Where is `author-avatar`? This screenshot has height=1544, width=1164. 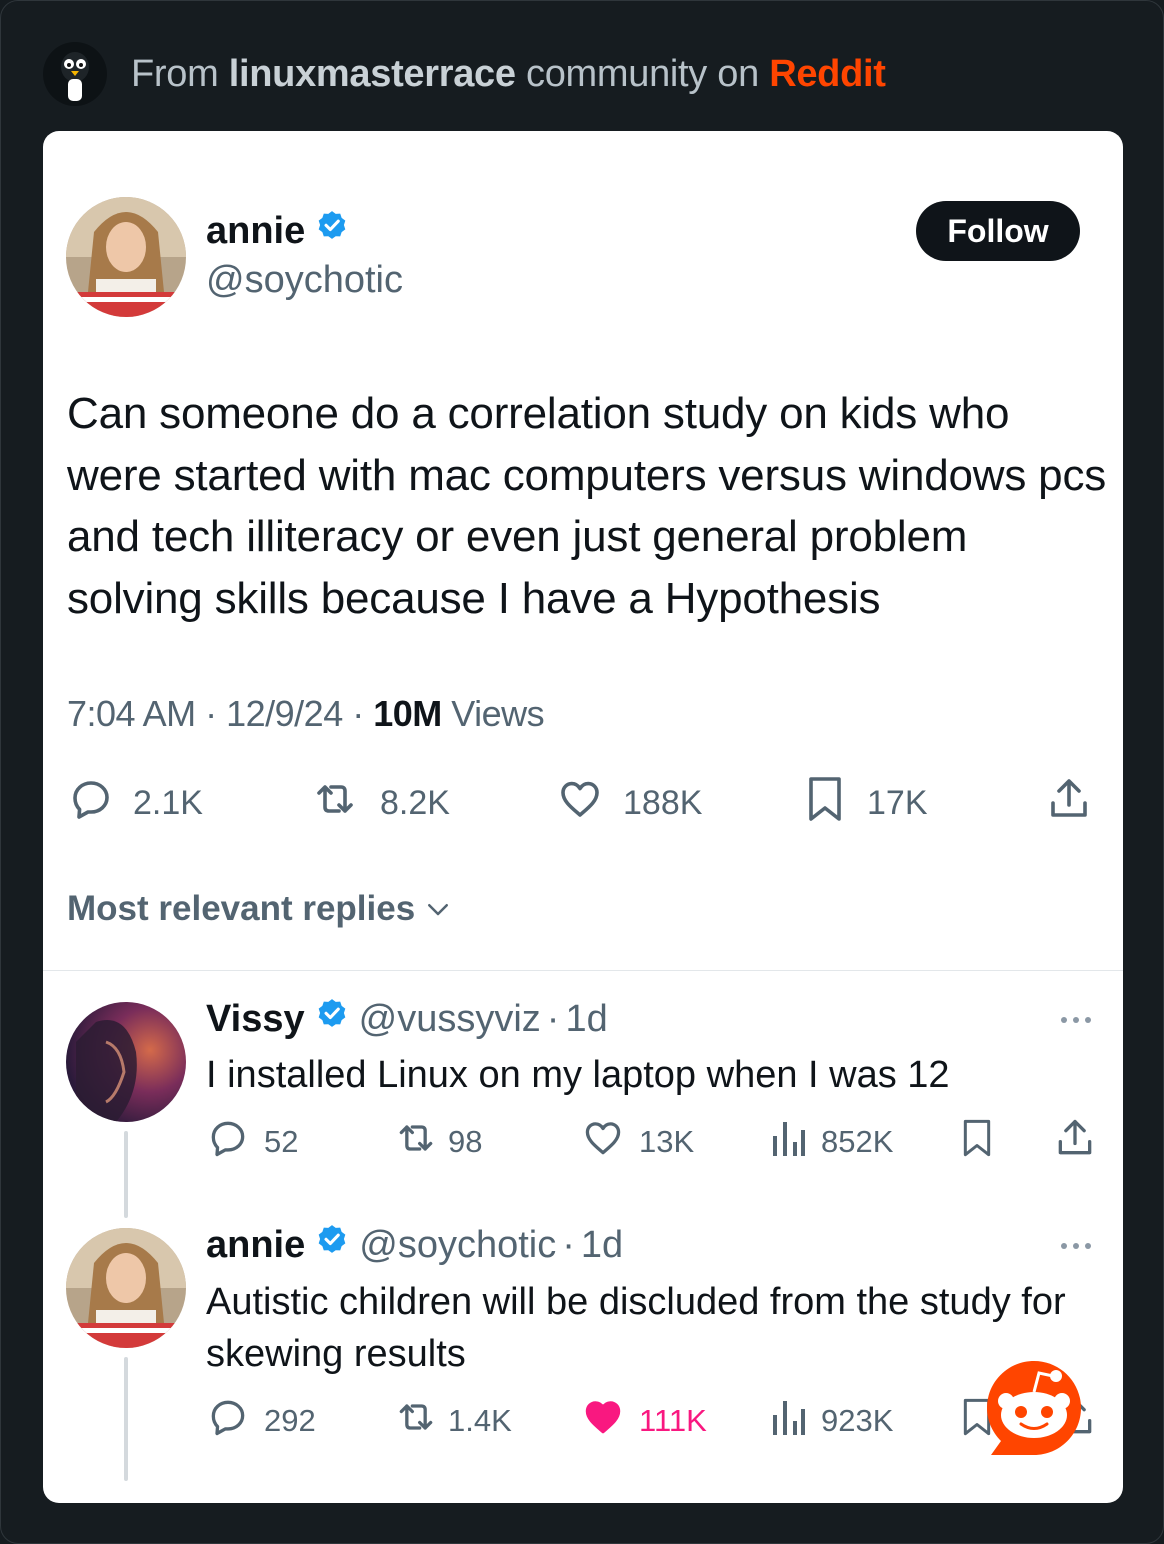
author-avatar is located at coordinates (126, 257).